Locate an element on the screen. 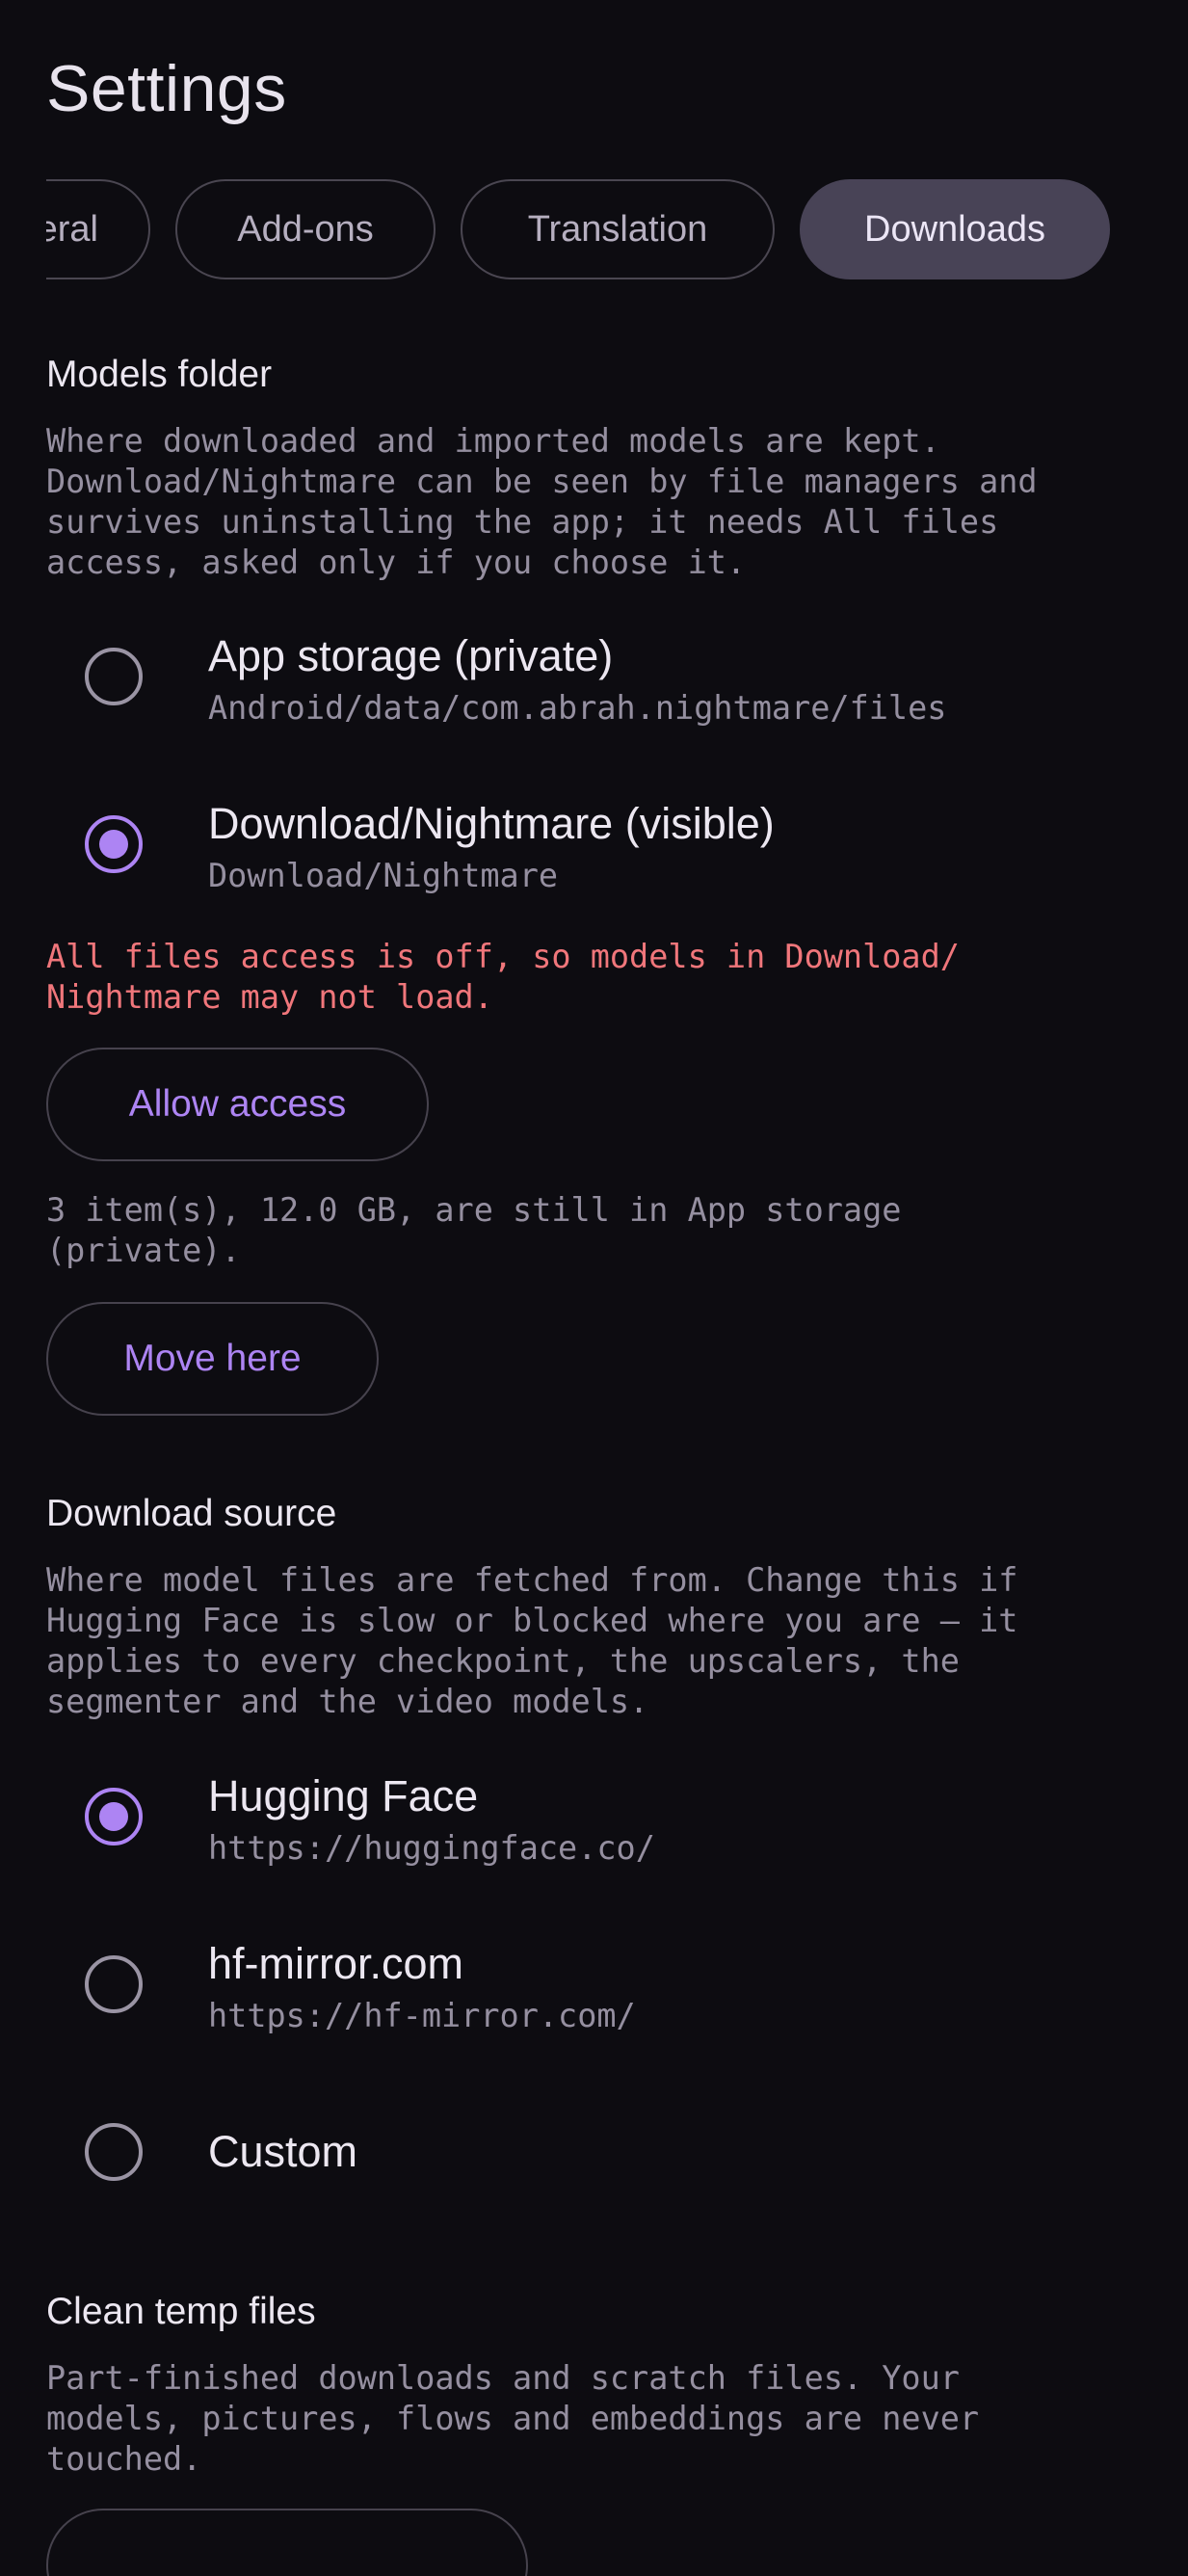  option-custom-label: Custom is located at coordinates (283, 2151).